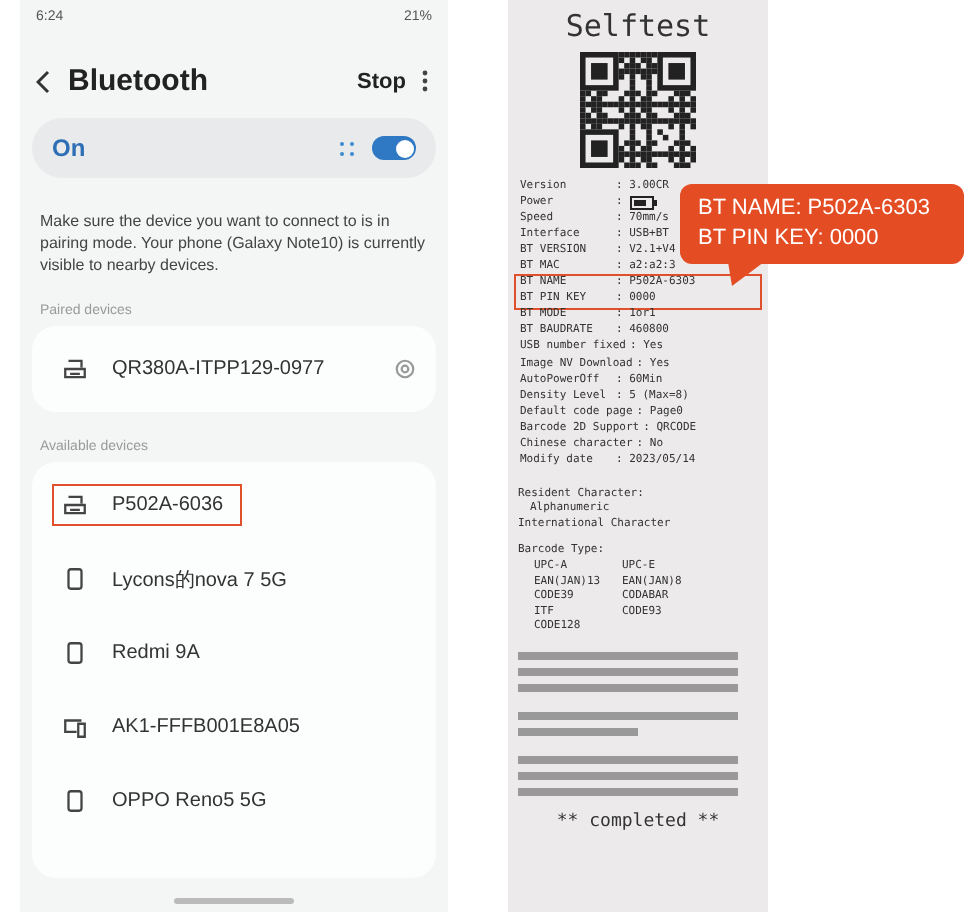 The image size is (964, 912). What do you see at coordinates (44, 81) in the screenshot?
I see `back-icon` at bounding box center [44, 81].